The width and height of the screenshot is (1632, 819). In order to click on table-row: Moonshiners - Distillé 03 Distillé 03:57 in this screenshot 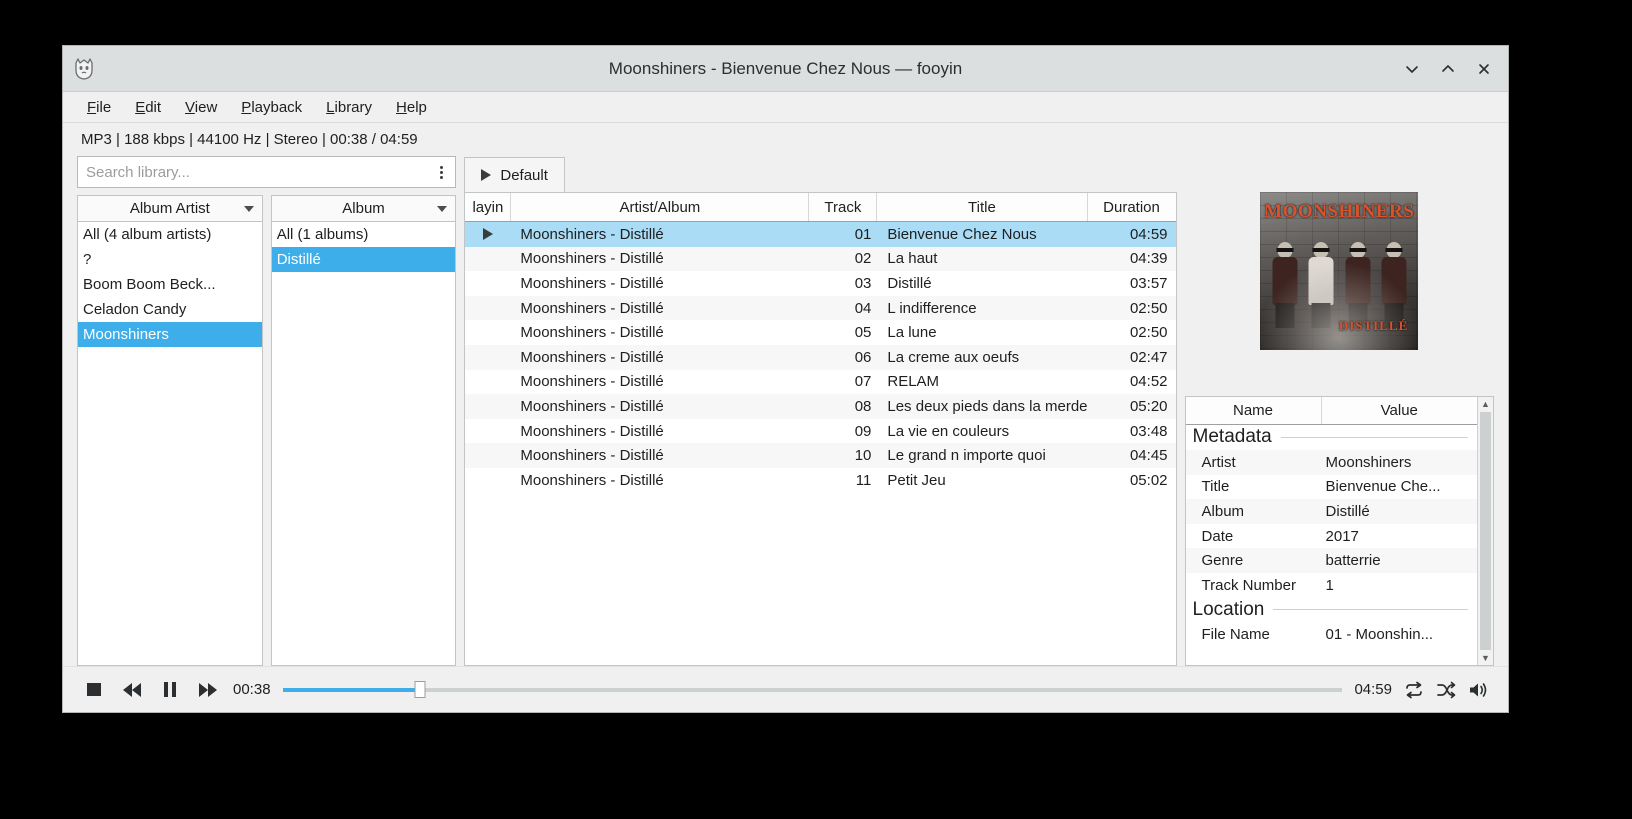, I will do `click(820, 283)`.